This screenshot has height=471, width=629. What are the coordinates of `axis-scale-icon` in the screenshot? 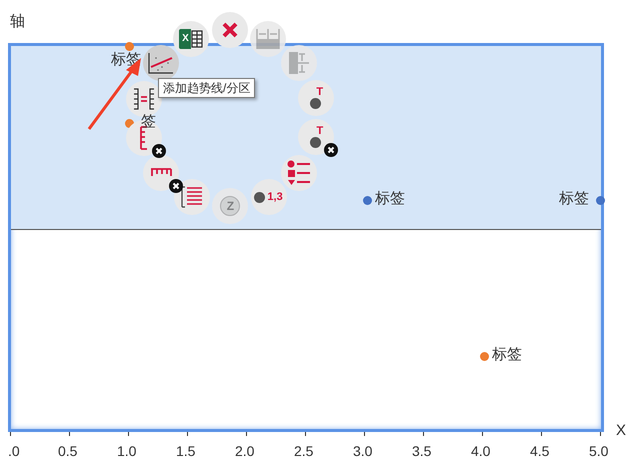 It's located at (144, 99).